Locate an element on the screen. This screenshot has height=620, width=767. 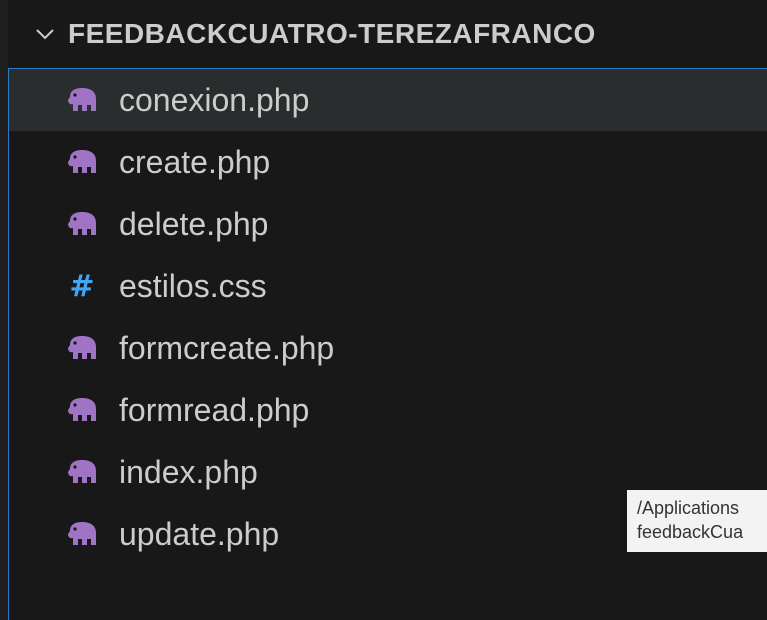
file-name: formcreate.php is located at coordinates (227, 347).